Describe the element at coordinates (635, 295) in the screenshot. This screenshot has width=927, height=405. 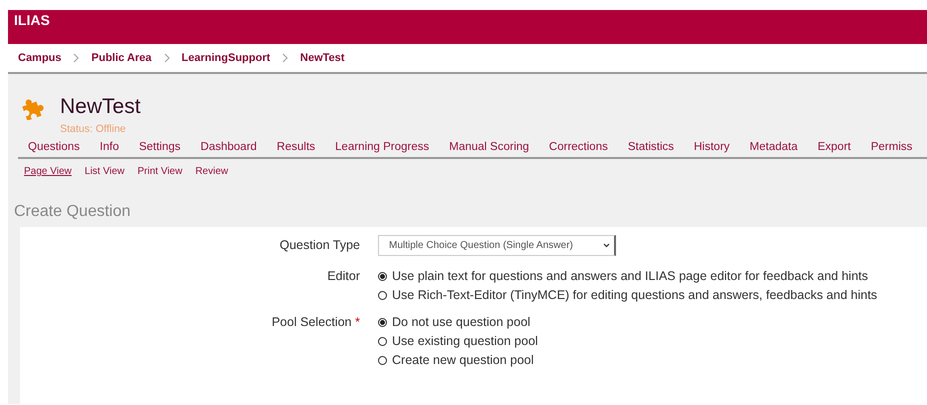
I see `option-label: Use Rich-Text-Editor (TinyMCE) for editing questions and answers, feedbacks and hints` at that location.